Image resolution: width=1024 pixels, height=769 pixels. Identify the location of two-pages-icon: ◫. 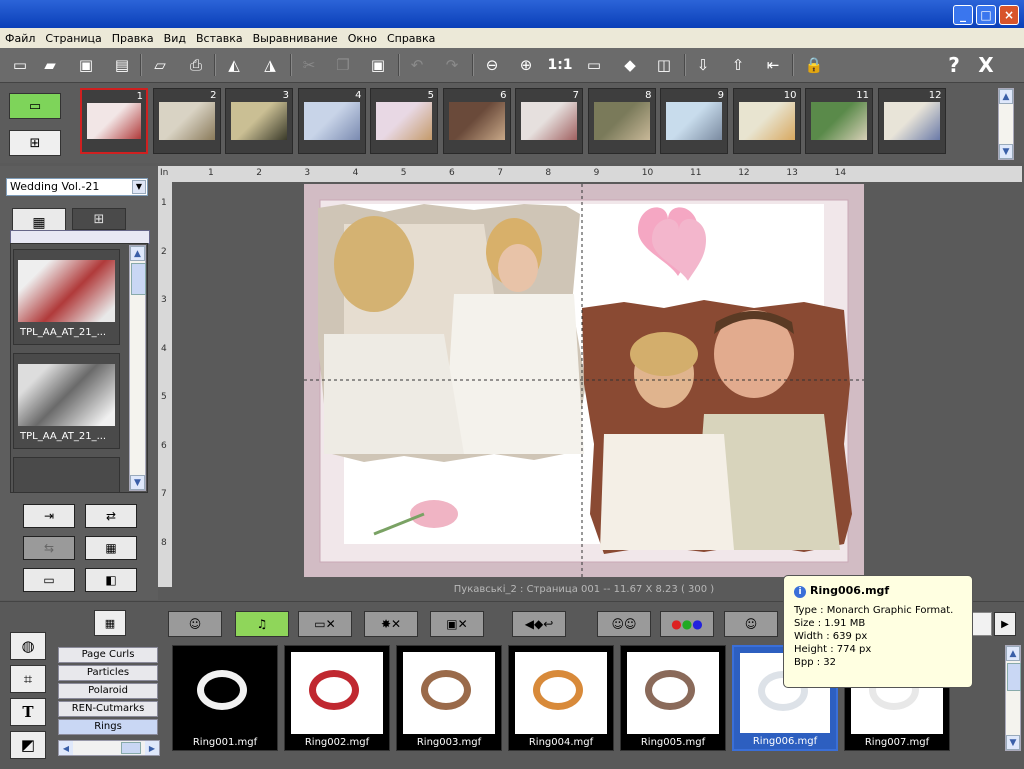
(664, 65).